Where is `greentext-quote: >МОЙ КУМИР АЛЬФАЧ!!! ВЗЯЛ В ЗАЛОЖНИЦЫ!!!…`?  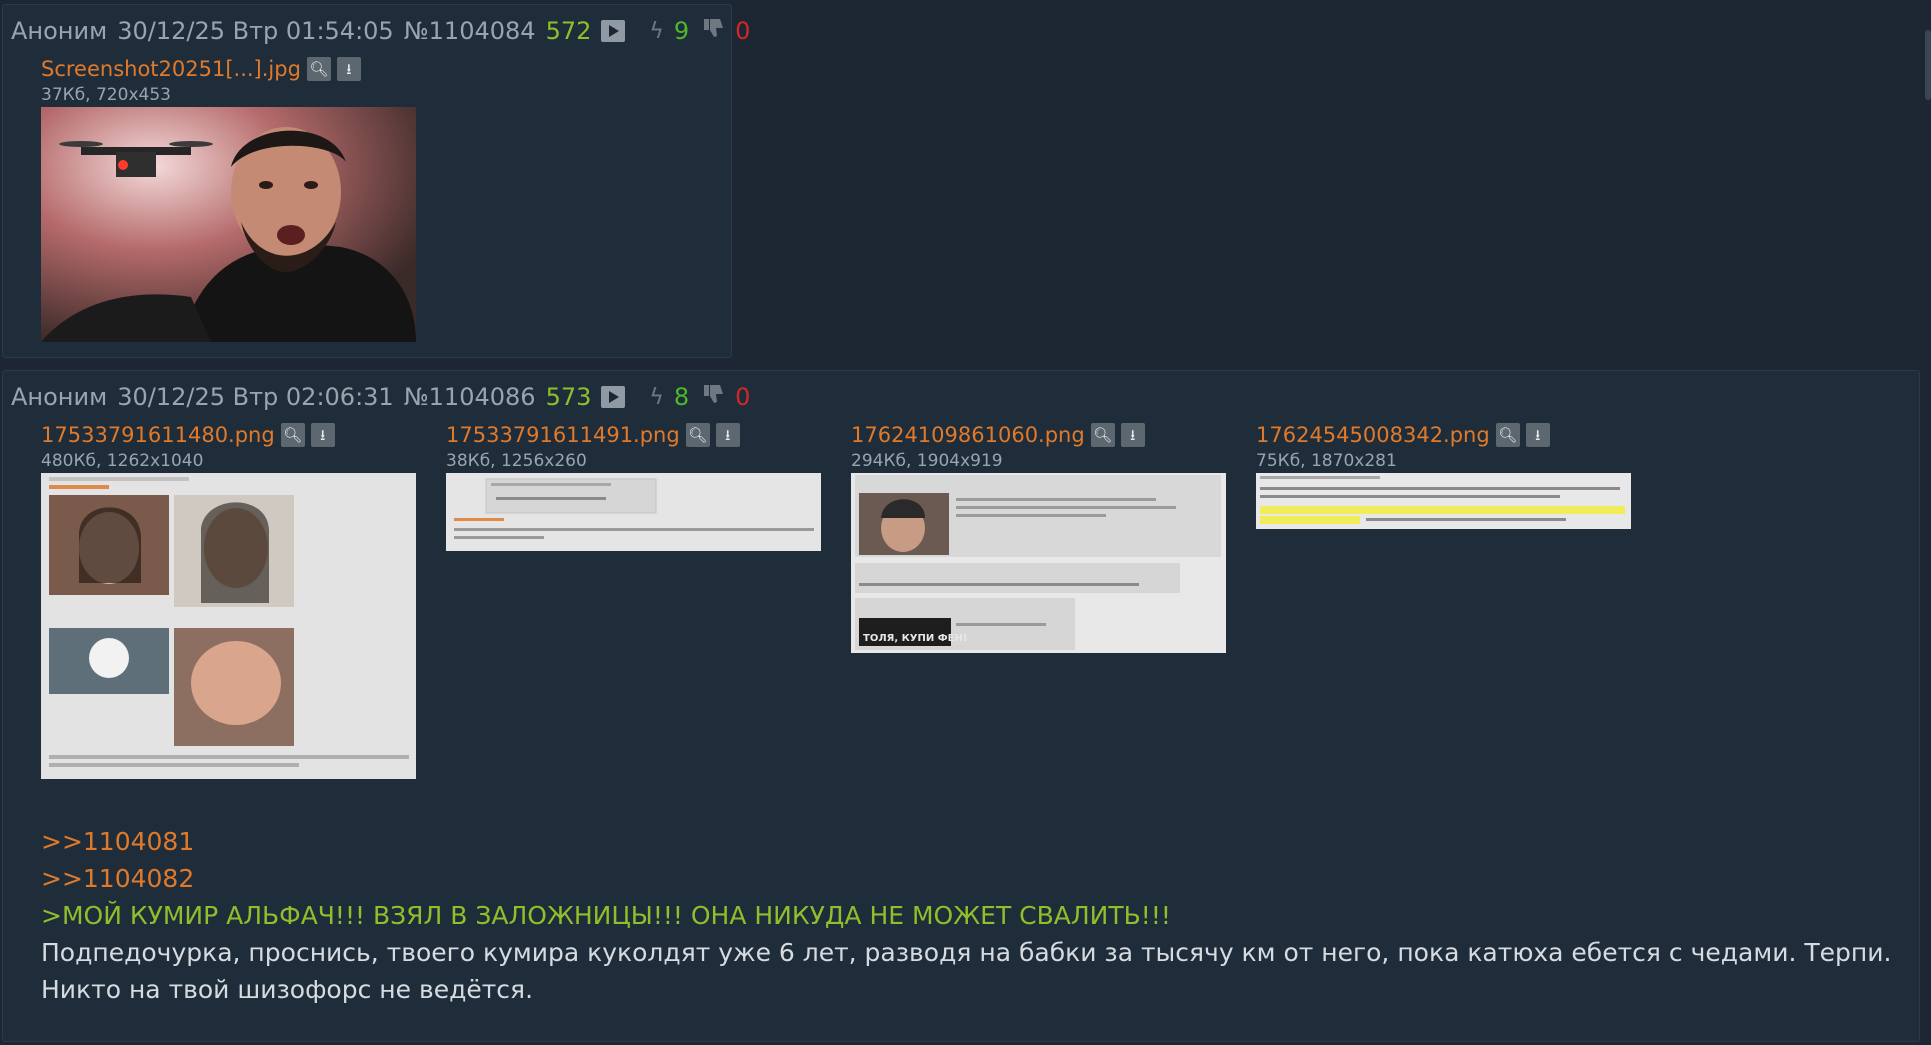 greentext-quote: >МОЙ КУМИР АЛЬФАЧ!!! ВЗЯЛ В ЗАЛОЖНИЦЫ!!!… is located at coordinates (606, 915).